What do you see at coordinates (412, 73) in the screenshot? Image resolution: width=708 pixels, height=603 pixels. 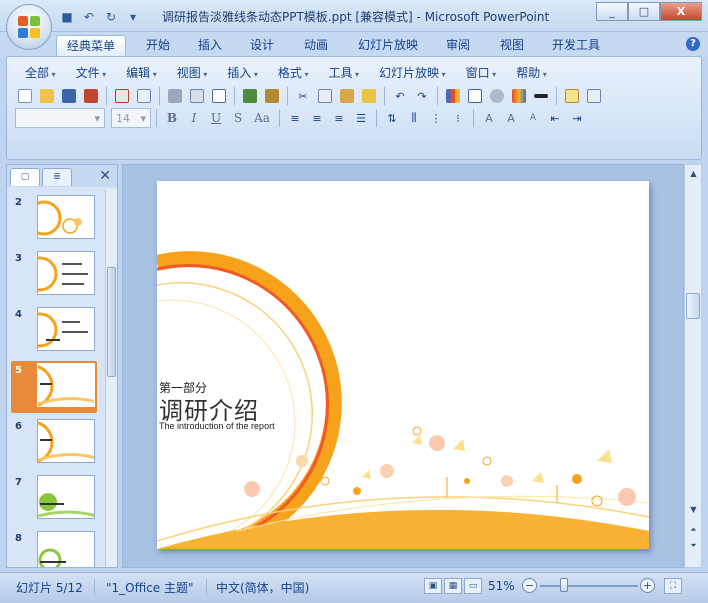 I see `menu-slideshow: 幻灯片放映` at bounding box center [412, 73].